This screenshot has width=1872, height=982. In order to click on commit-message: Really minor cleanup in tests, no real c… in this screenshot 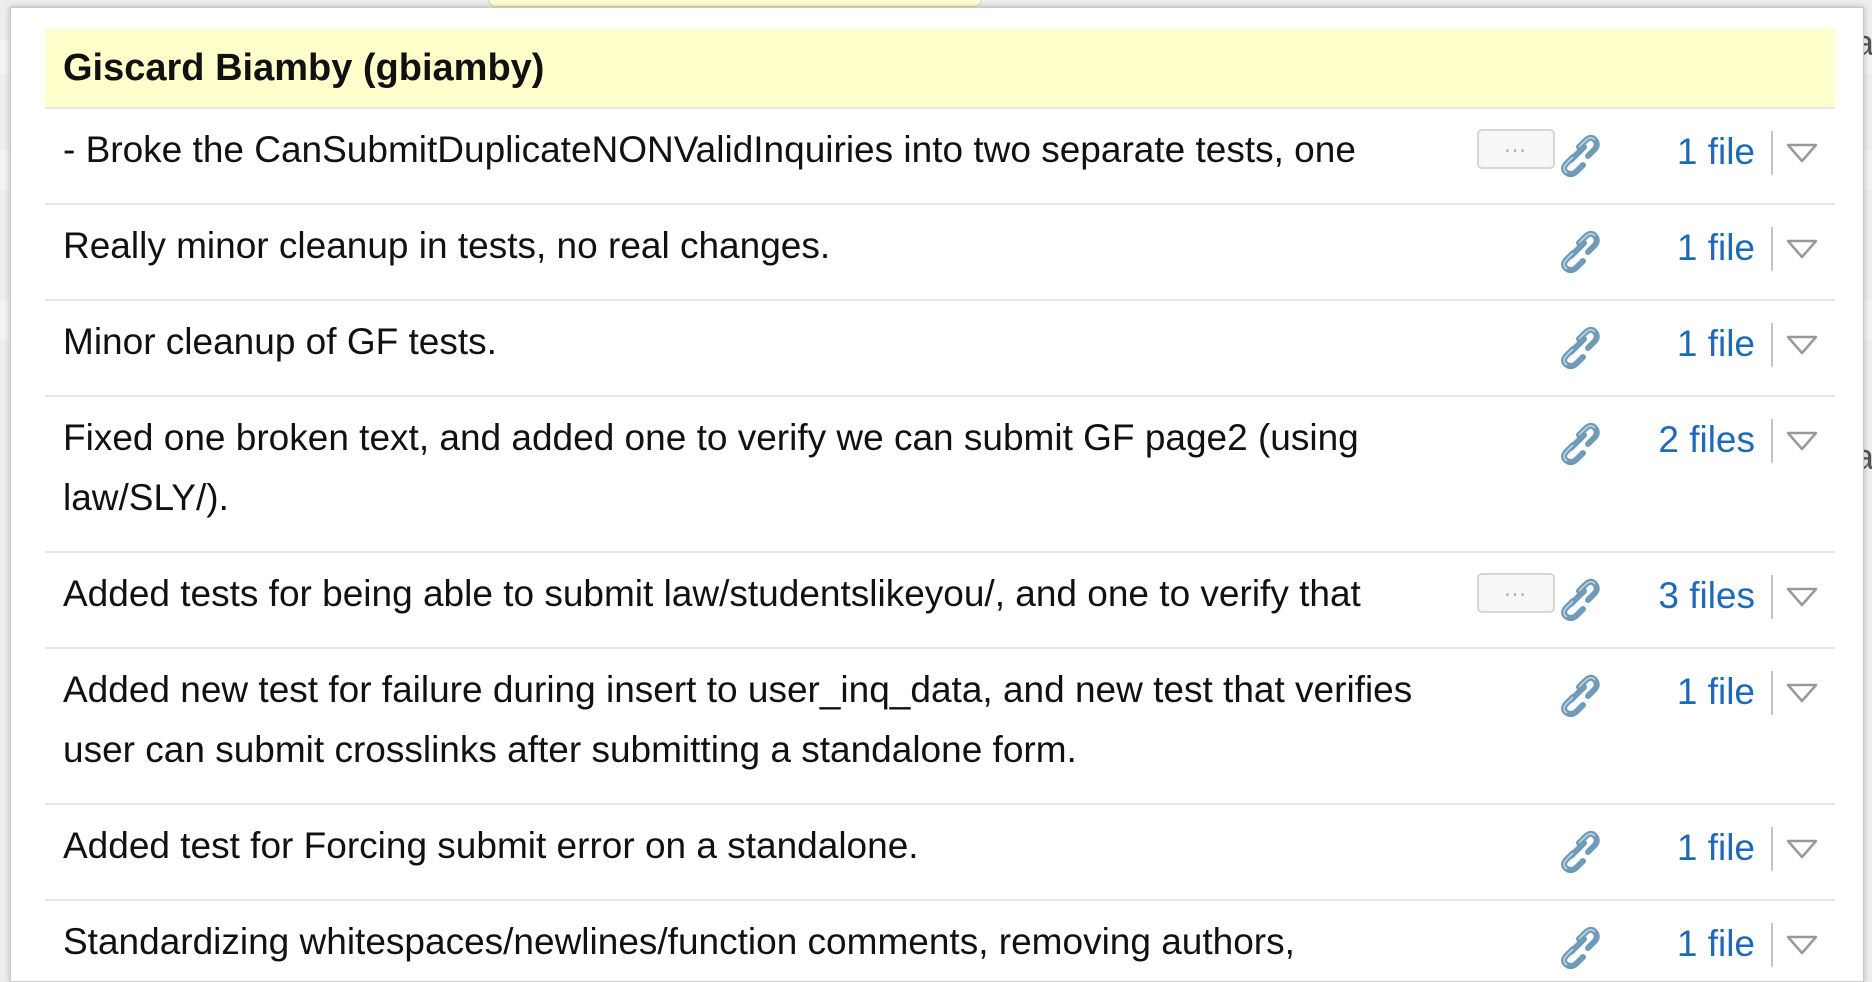, I will do `click(447, 245)`.